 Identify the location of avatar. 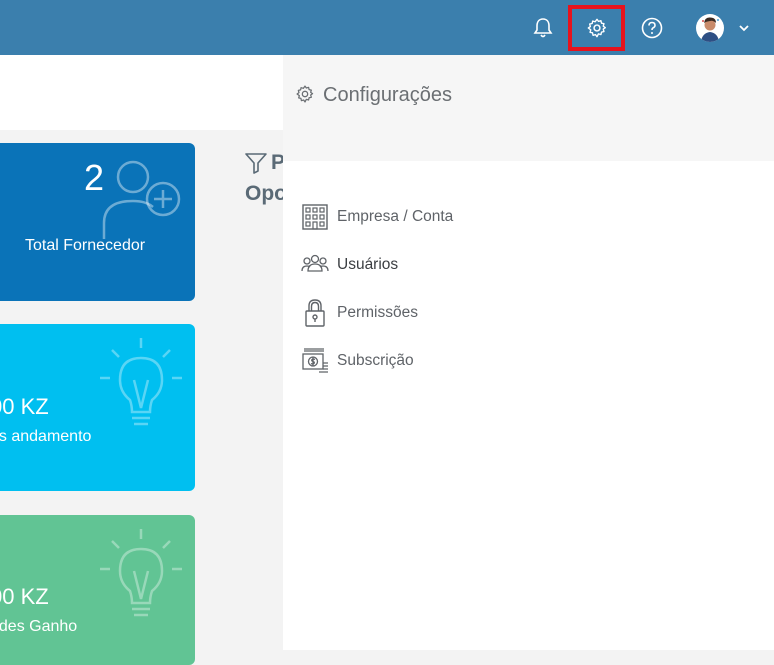
(710, 28).